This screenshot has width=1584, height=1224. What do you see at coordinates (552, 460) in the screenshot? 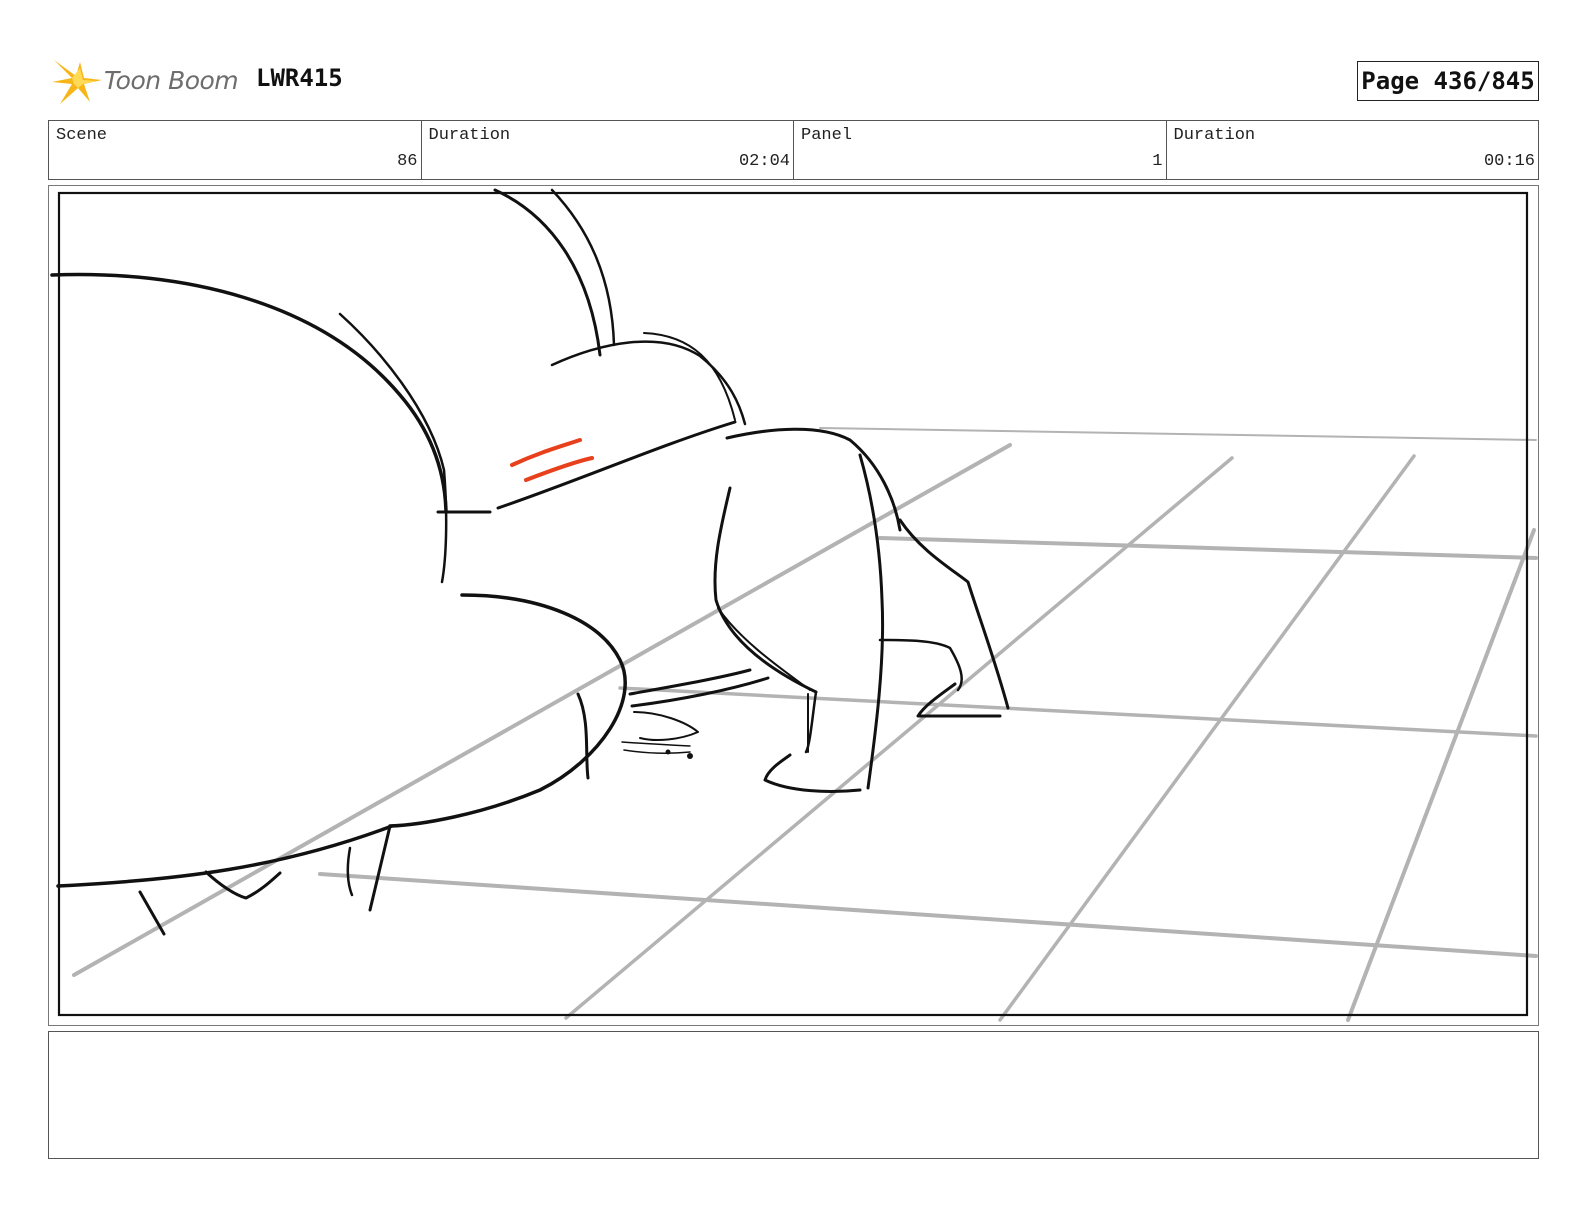
I see `accent-strokes` at bounding box center [552, 460].